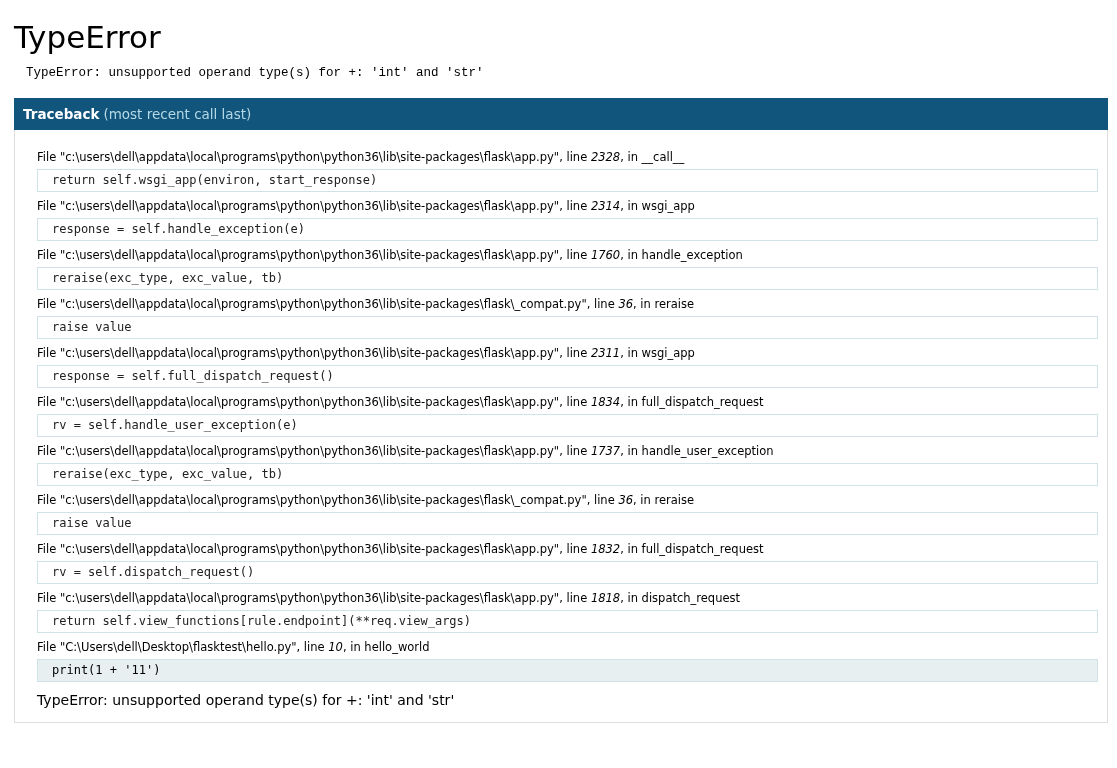 The width and height of the screenshot is (1117, 768). Describe the element at coordinates (246, 700) in the screenshot. I see `exception-message: TypeError: unsupported operand type(s) for +: 'int' and 'str'` at that location.